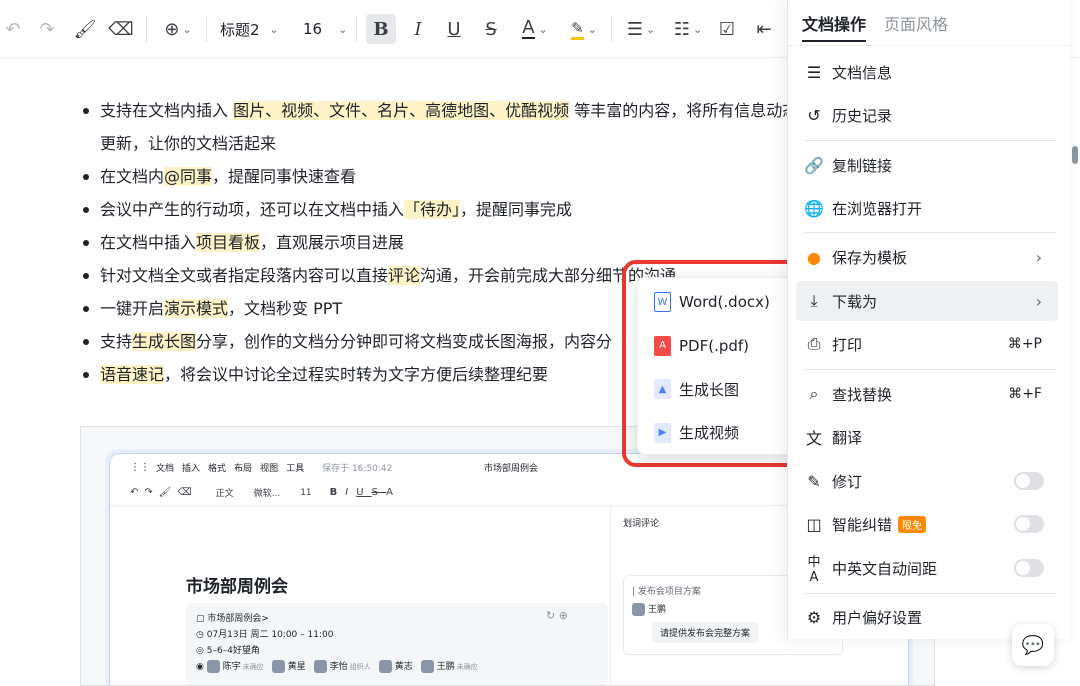  I want to click on menu-item-auto-spacing: 中A 中英文自动间距, so click(927, 568).